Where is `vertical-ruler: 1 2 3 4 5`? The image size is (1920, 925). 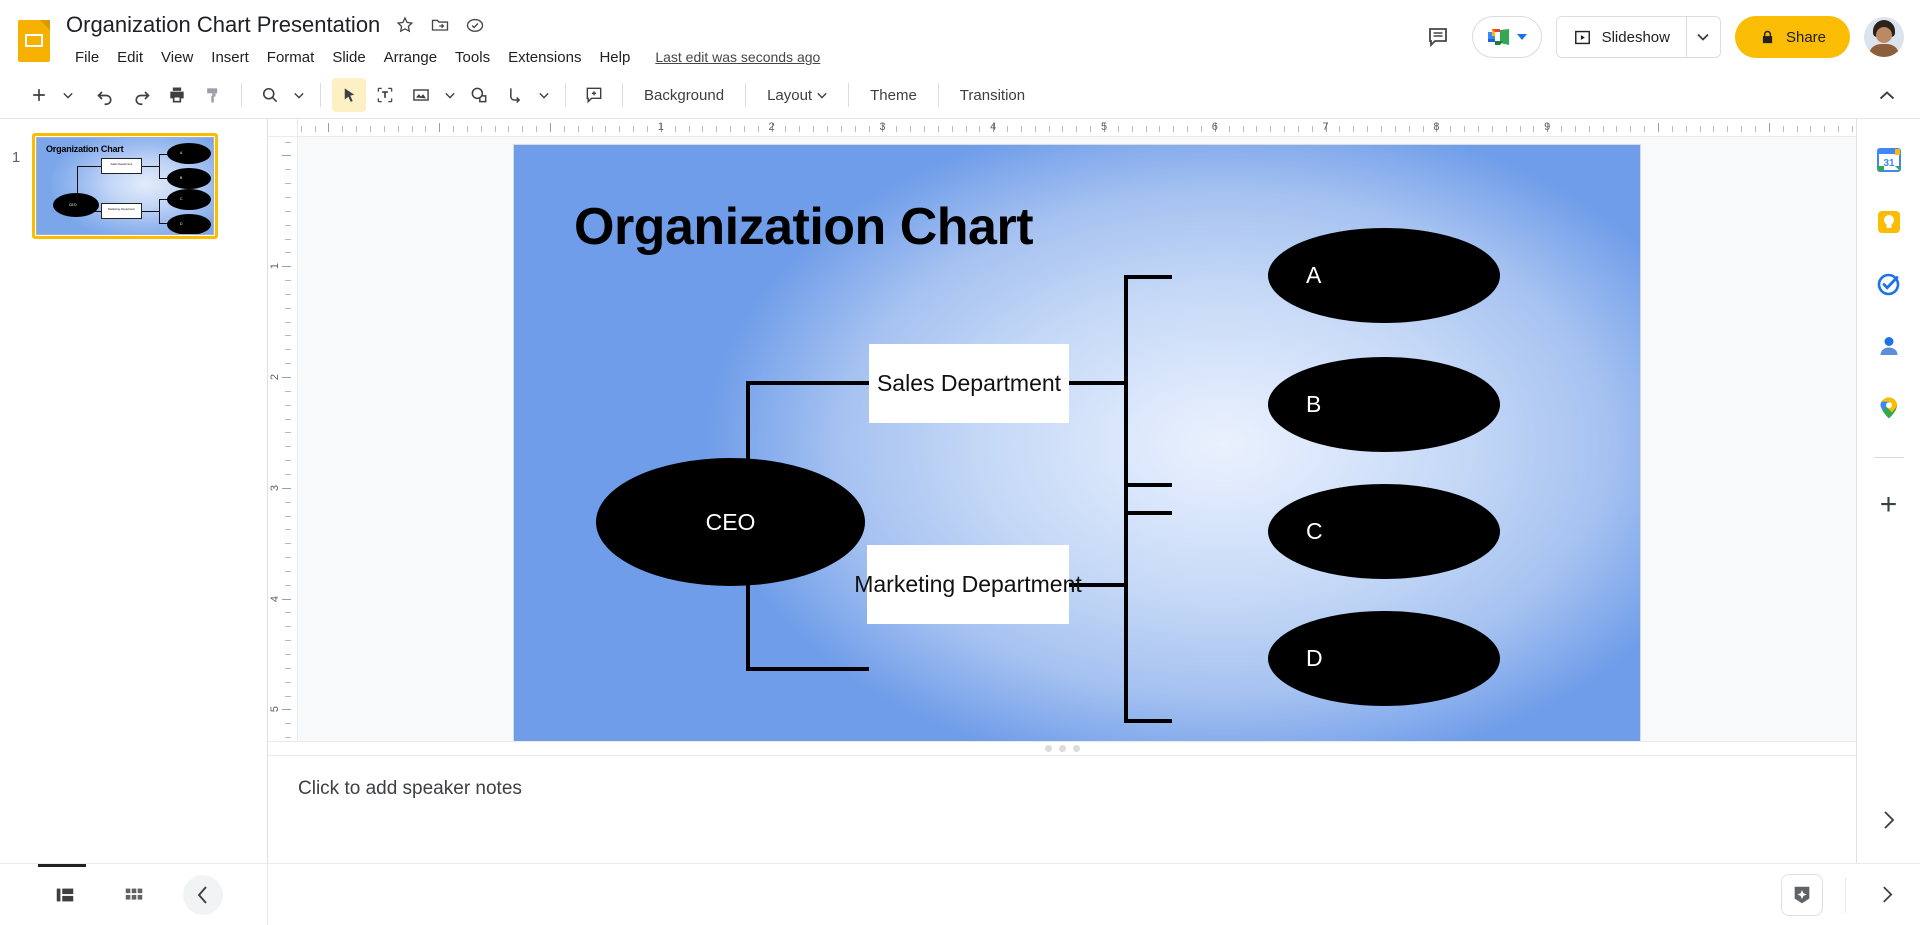 vertical-ruler: 1 2 3 4 5 is located at coordinates (283, 439).